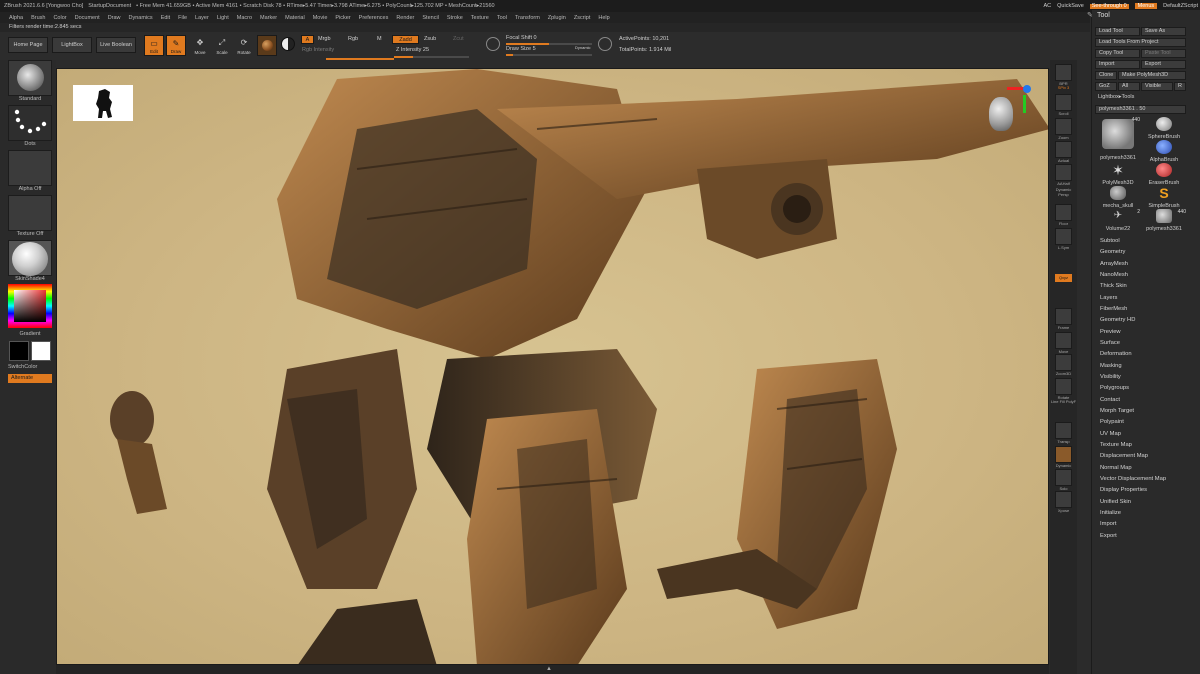 Image resolution: width=1200 pixels, height=674 pixels. Describe the element at coordinates (222, 45) in the screenshot. I see `scale-mode-button: ⤢ Scale` at that location.